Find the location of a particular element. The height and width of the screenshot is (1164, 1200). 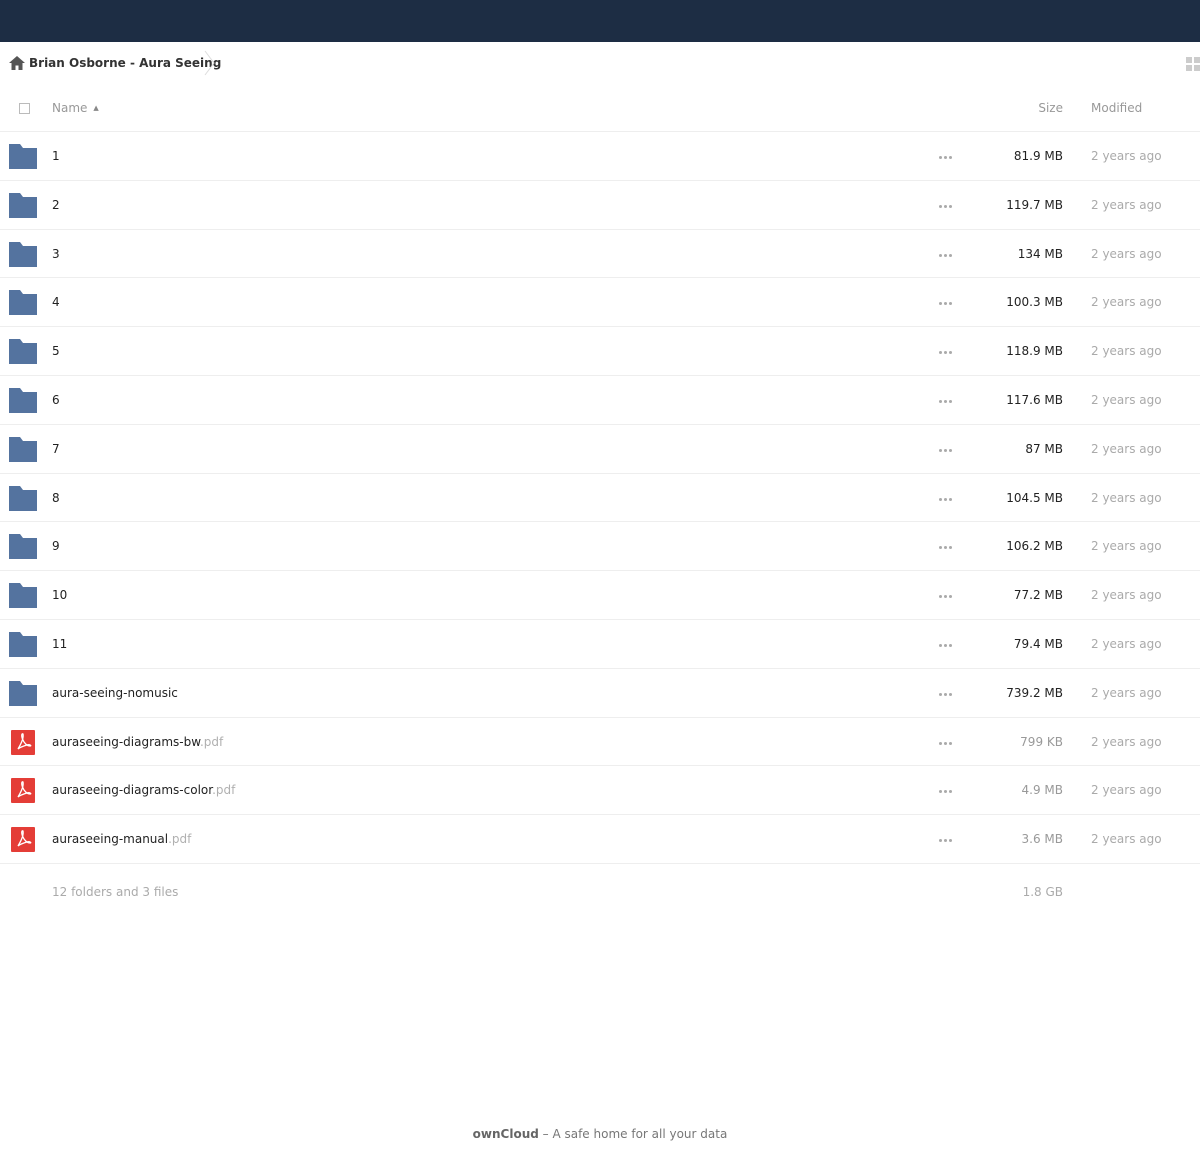

file-basename: 3 is located at coordinates (56, 253).